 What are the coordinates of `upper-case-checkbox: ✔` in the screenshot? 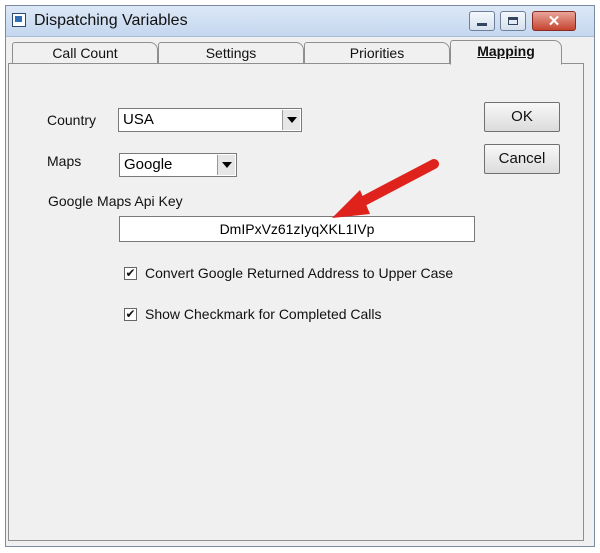 It's located at (130, 273).